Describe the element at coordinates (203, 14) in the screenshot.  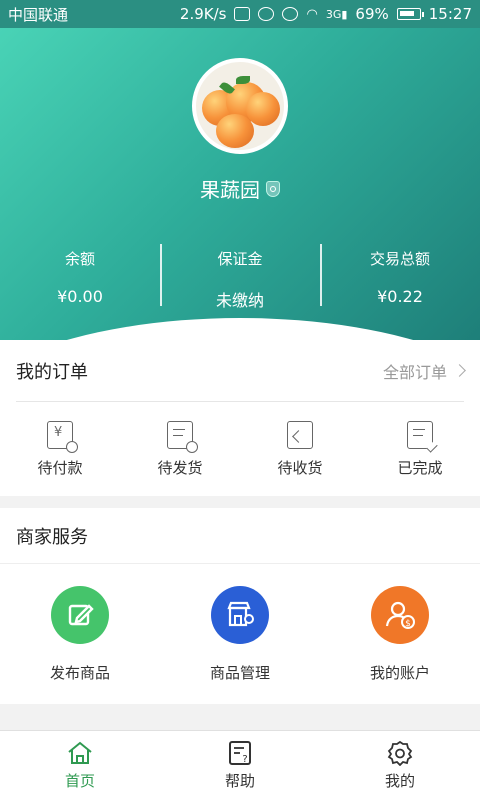
I see `network-speed: 2.9K/s` at that location.